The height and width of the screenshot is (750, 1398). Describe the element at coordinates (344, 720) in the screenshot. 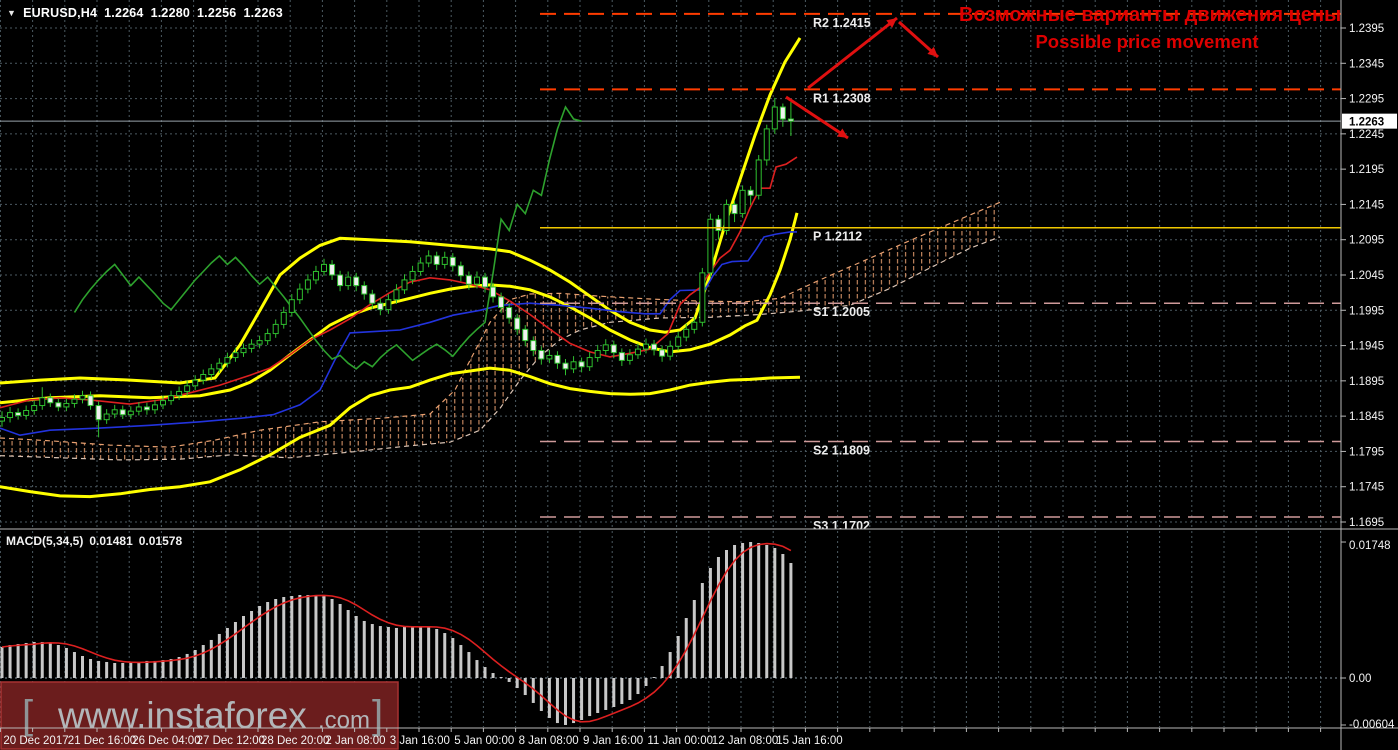

I see `watermark-tld-text: .com` at that location.